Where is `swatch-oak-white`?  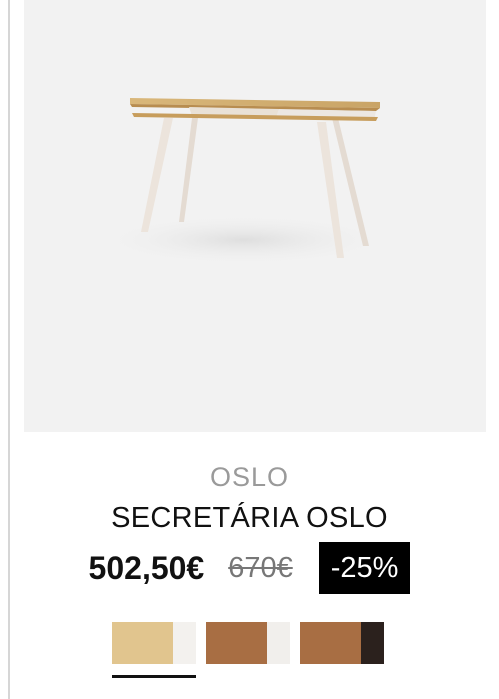 swatch-oak-white is located at coordinates (154, 650).